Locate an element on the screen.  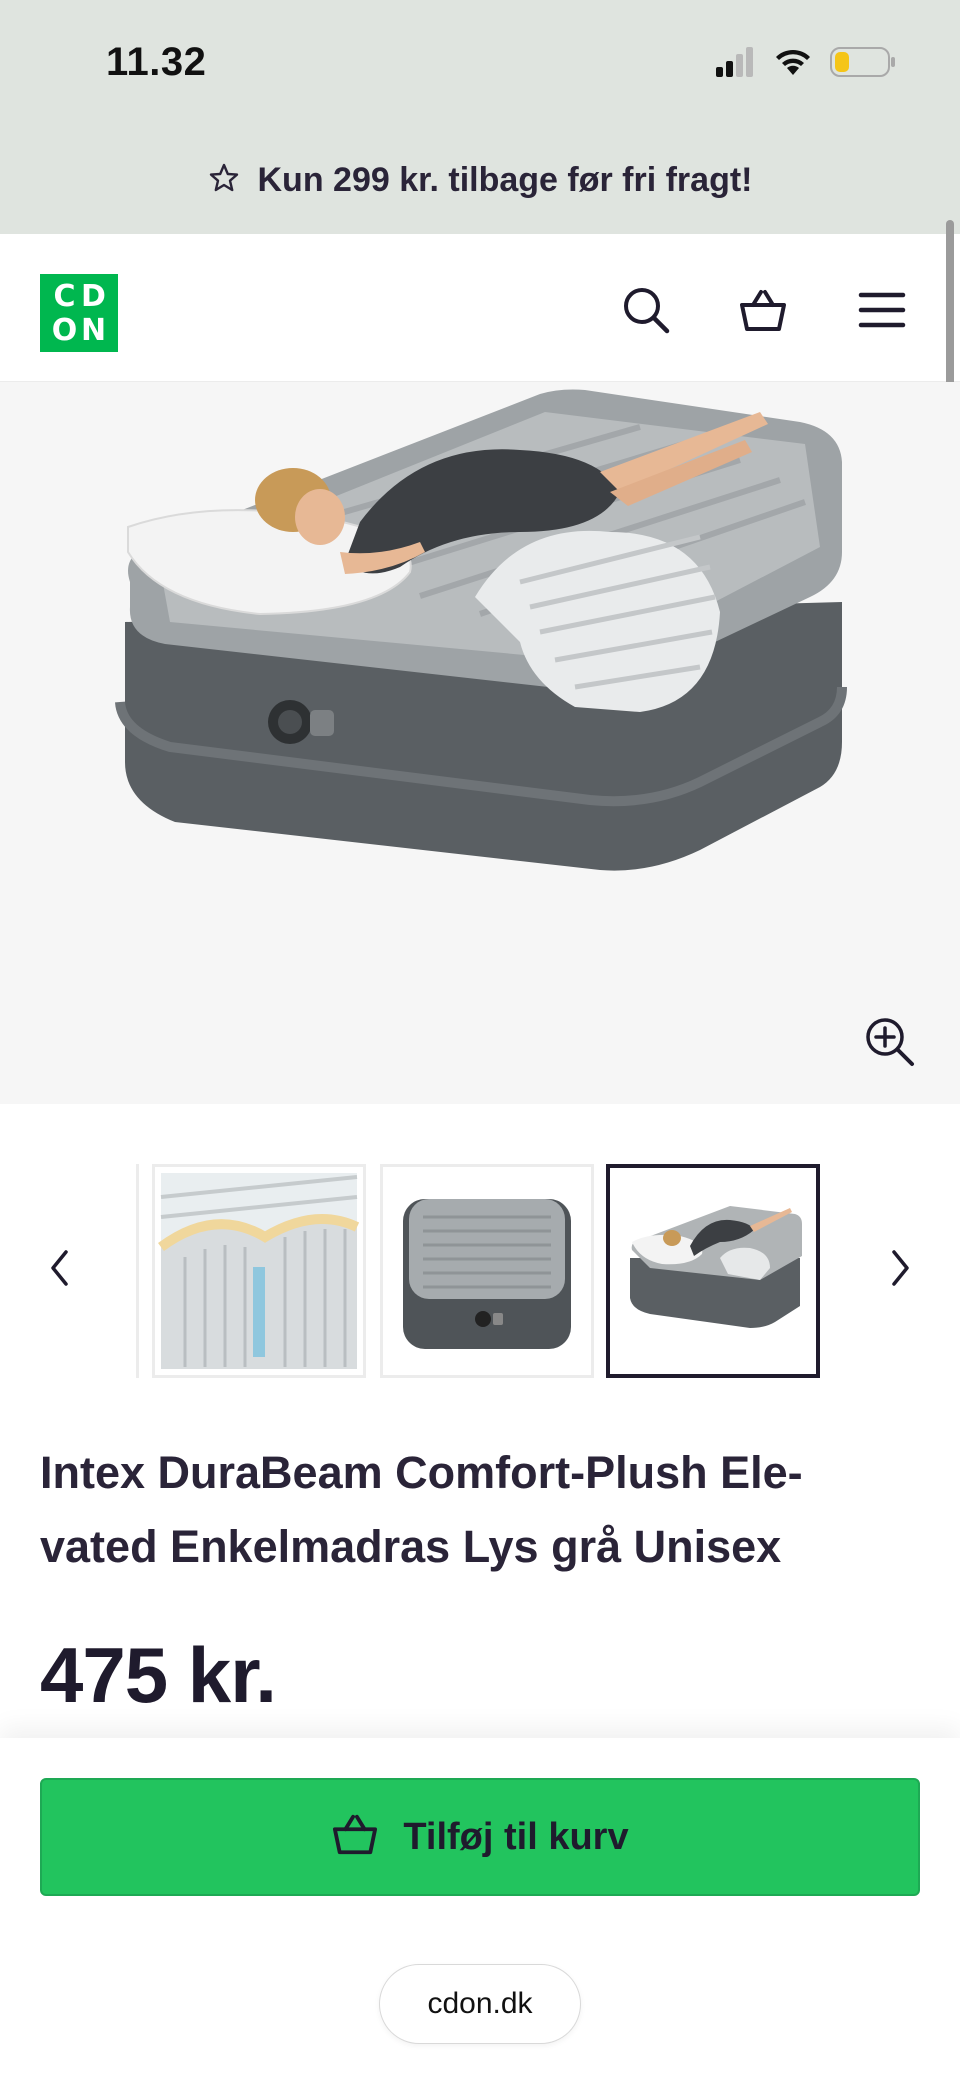
menu-icon is located at coordinates (882, 310).